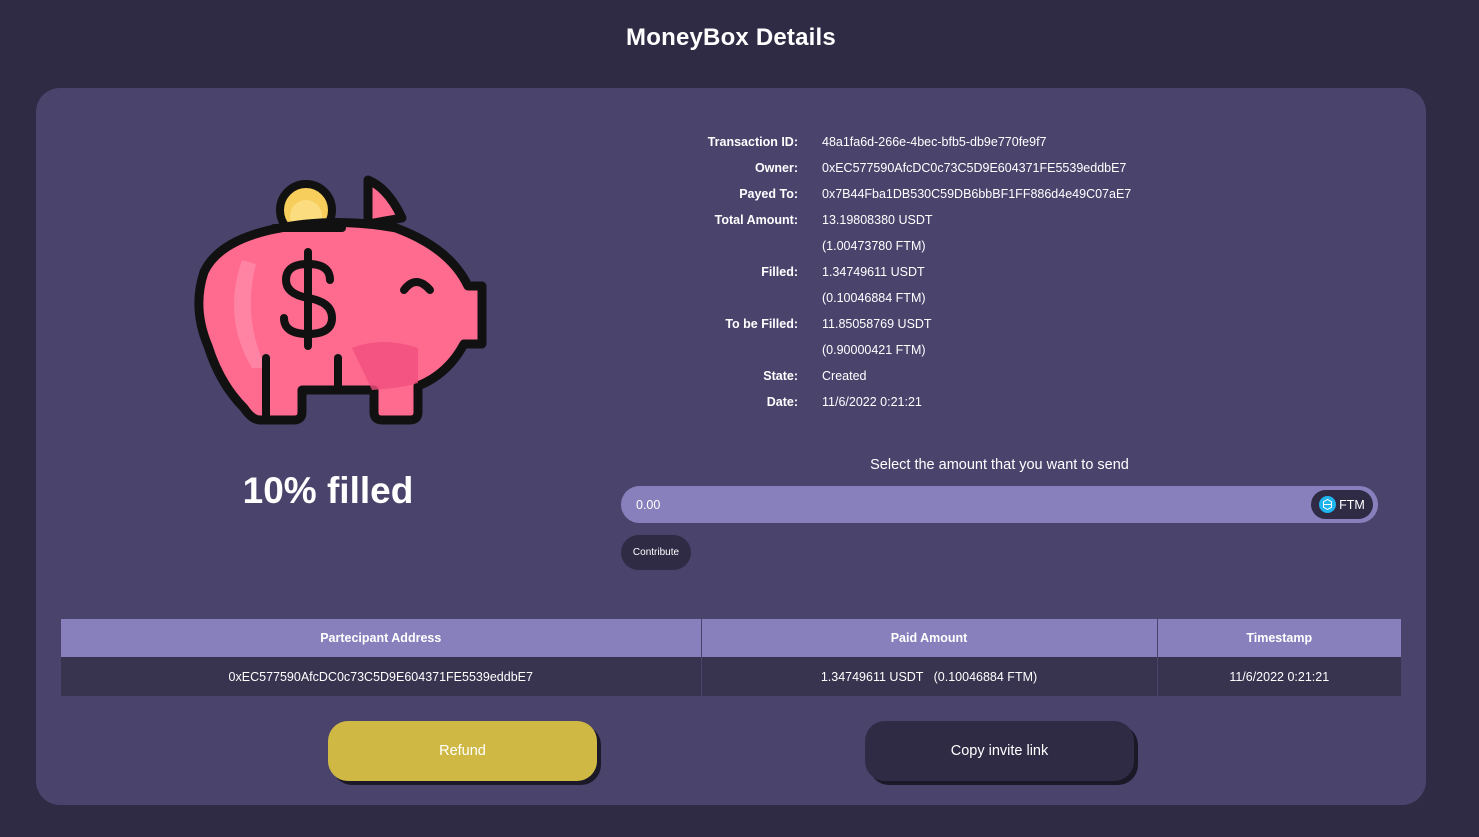  Describe the element at coordinates (1279, 638) in the screenshot. I see `column-header-timestamp: Timestamp` at that location.